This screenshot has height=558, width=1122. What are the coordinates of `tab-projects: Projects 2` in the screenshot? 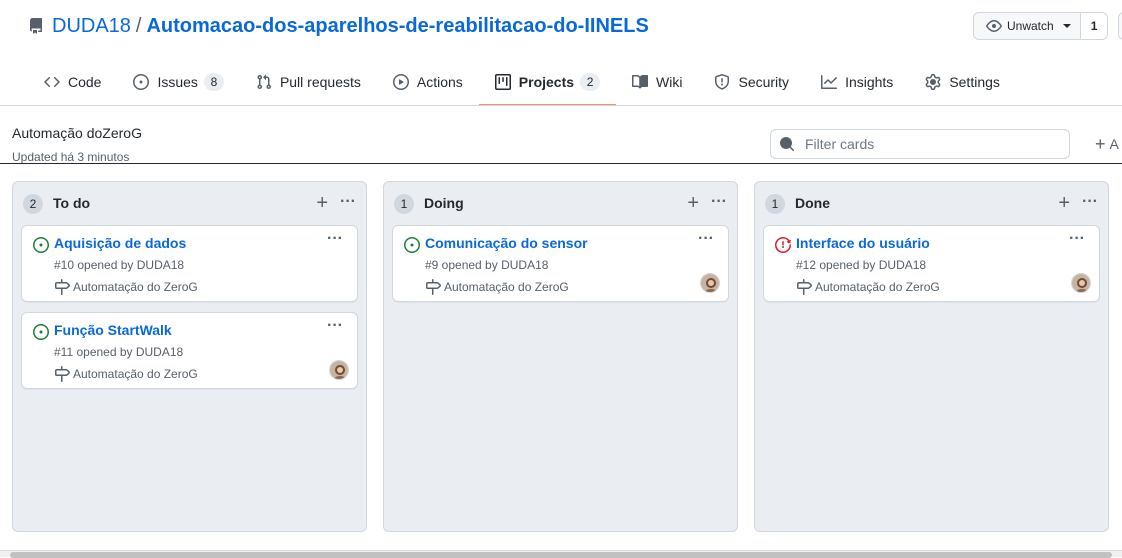 It's located at (547, 82).